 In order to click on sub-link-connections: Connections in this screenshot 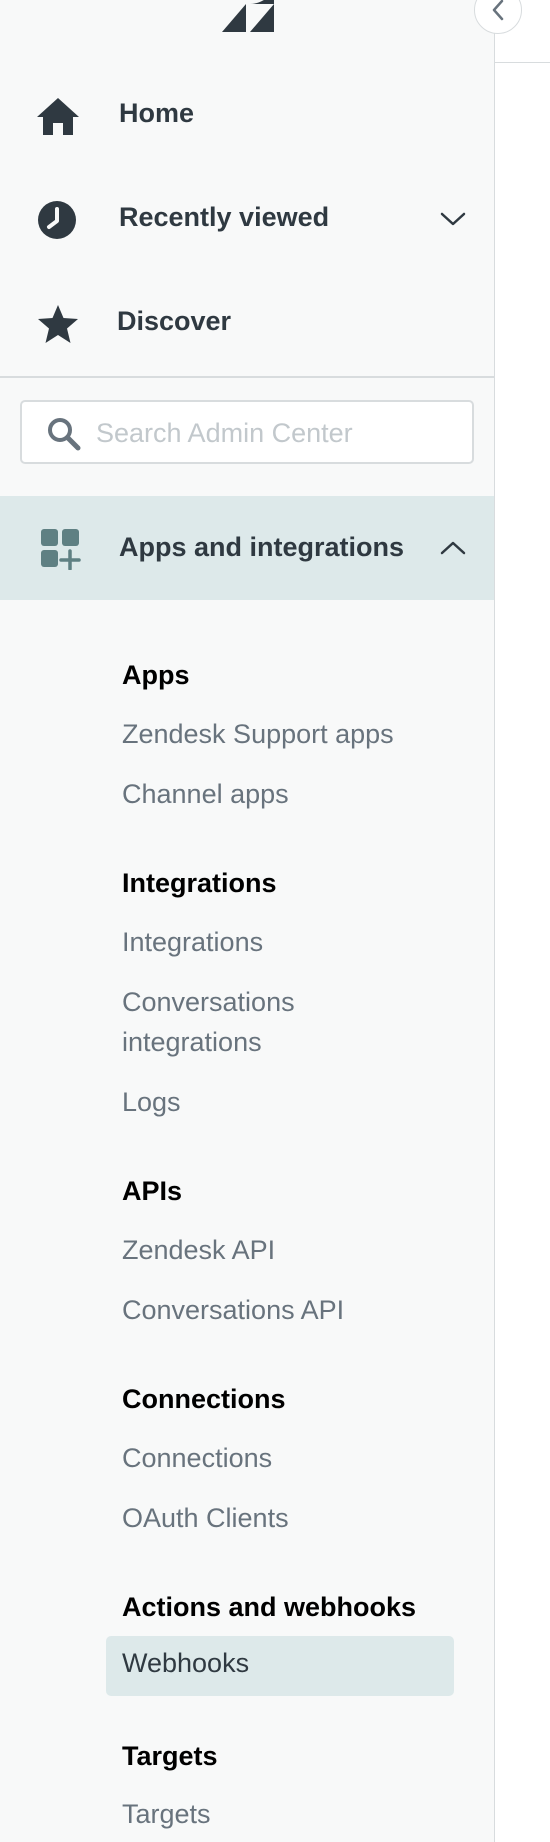, I will do `click(292, 1458)`.